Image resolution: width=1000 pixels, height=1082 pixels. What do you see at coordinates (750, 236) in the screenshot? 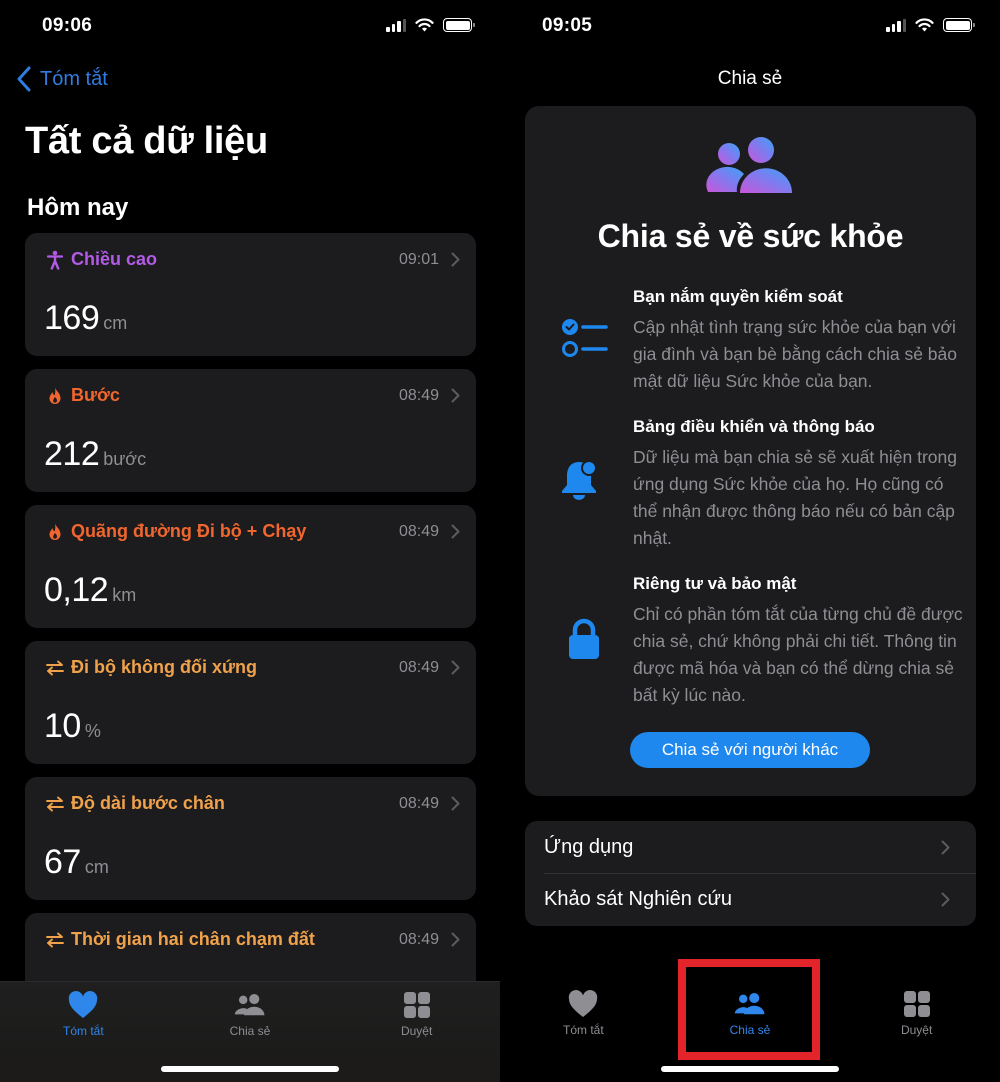
I see `hero-title: Chia sẻ về sức khỏe` at bounding box center [750, 236].